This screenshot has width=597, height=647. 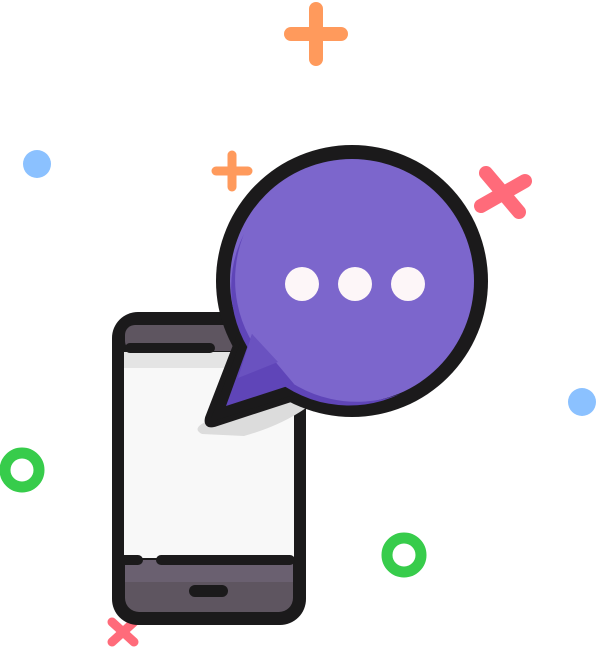 I want to click on plus-orange-small-icon, so click(x=232, y=171).